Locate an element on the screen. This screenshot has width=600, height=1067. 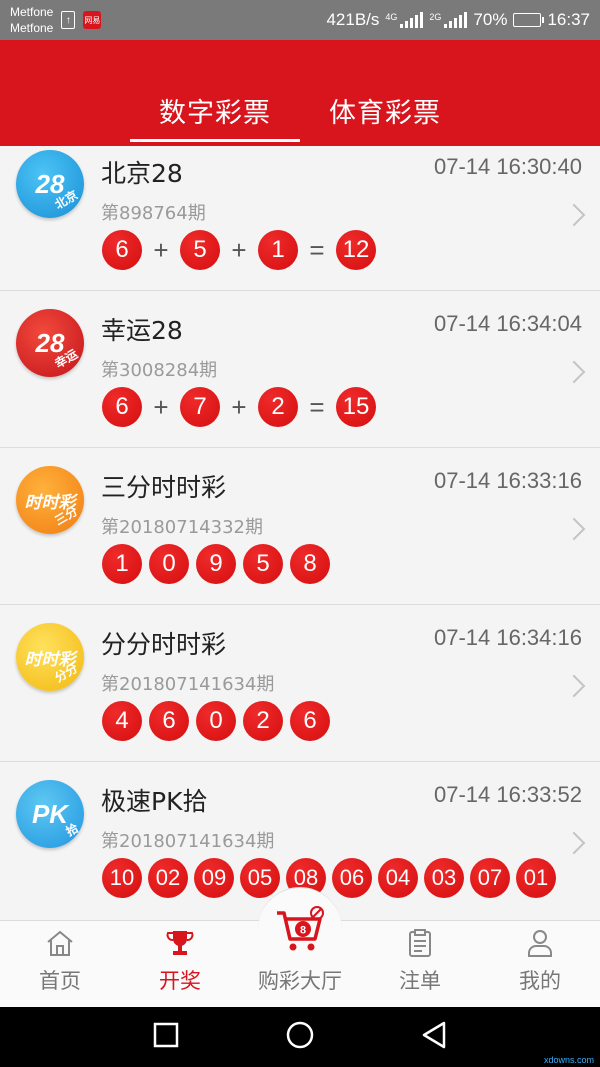
carrier-names: Metfone Metfone is located at coordinates (31, 20).